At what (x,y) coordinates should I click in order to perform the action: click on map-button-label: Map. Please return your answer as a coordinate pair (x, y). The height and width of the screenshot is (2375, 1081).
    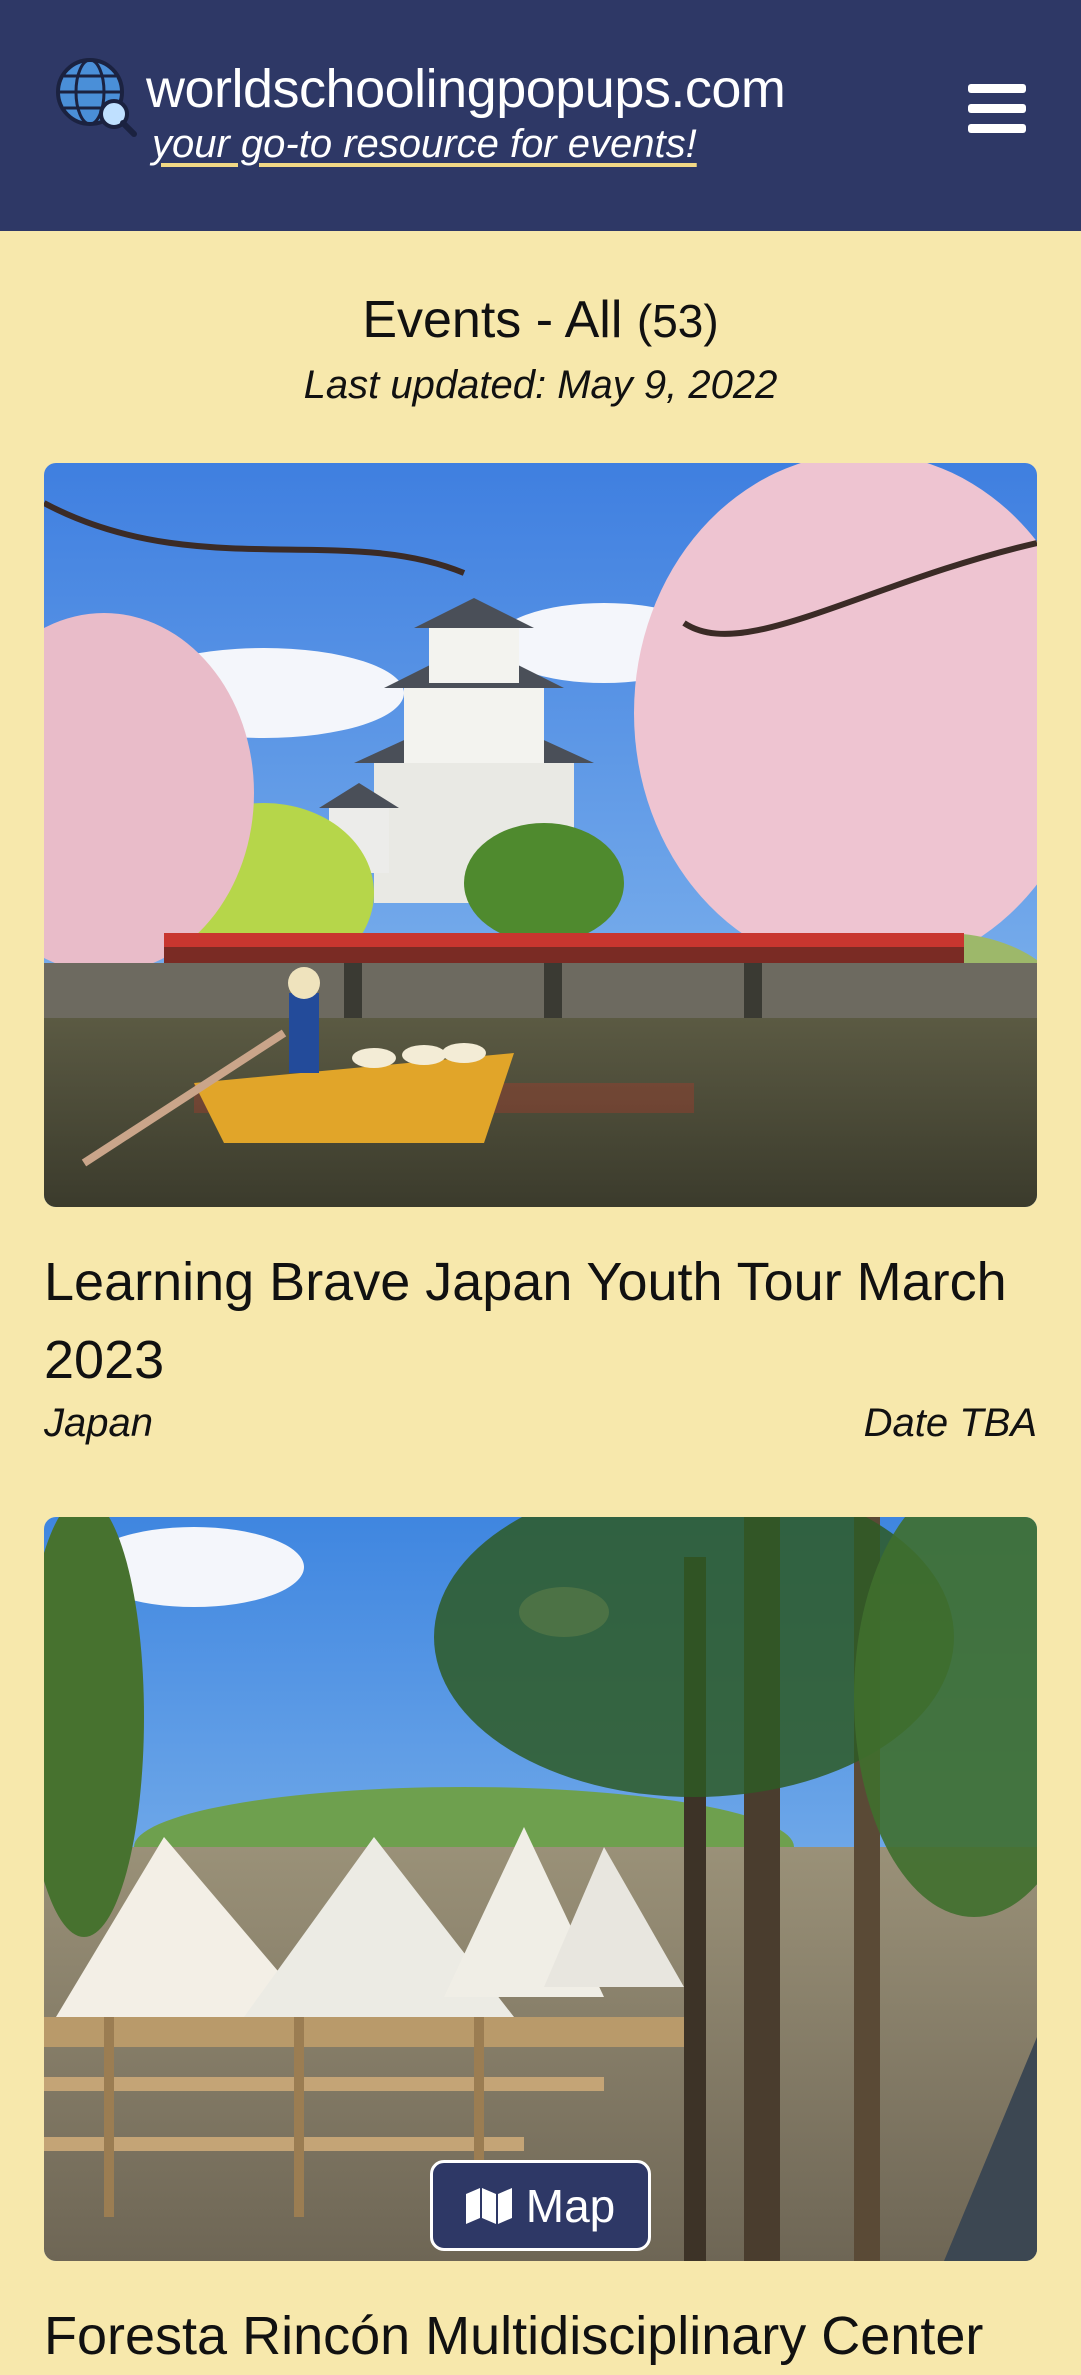
    Looking at the image, I should click on (570, 2205).